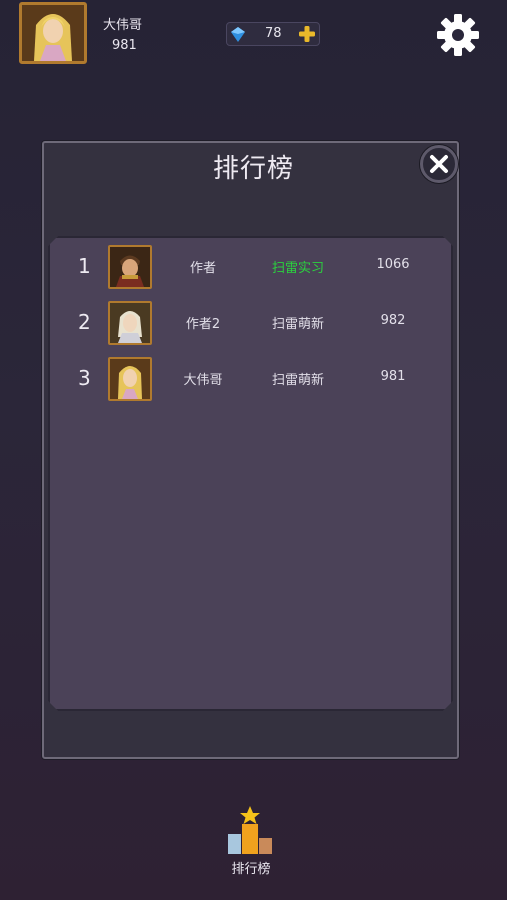  What do you see at coordinates (393, 320) in the screenshot?
I see `player-score-cell: 982` at bounding box center [393, 320].